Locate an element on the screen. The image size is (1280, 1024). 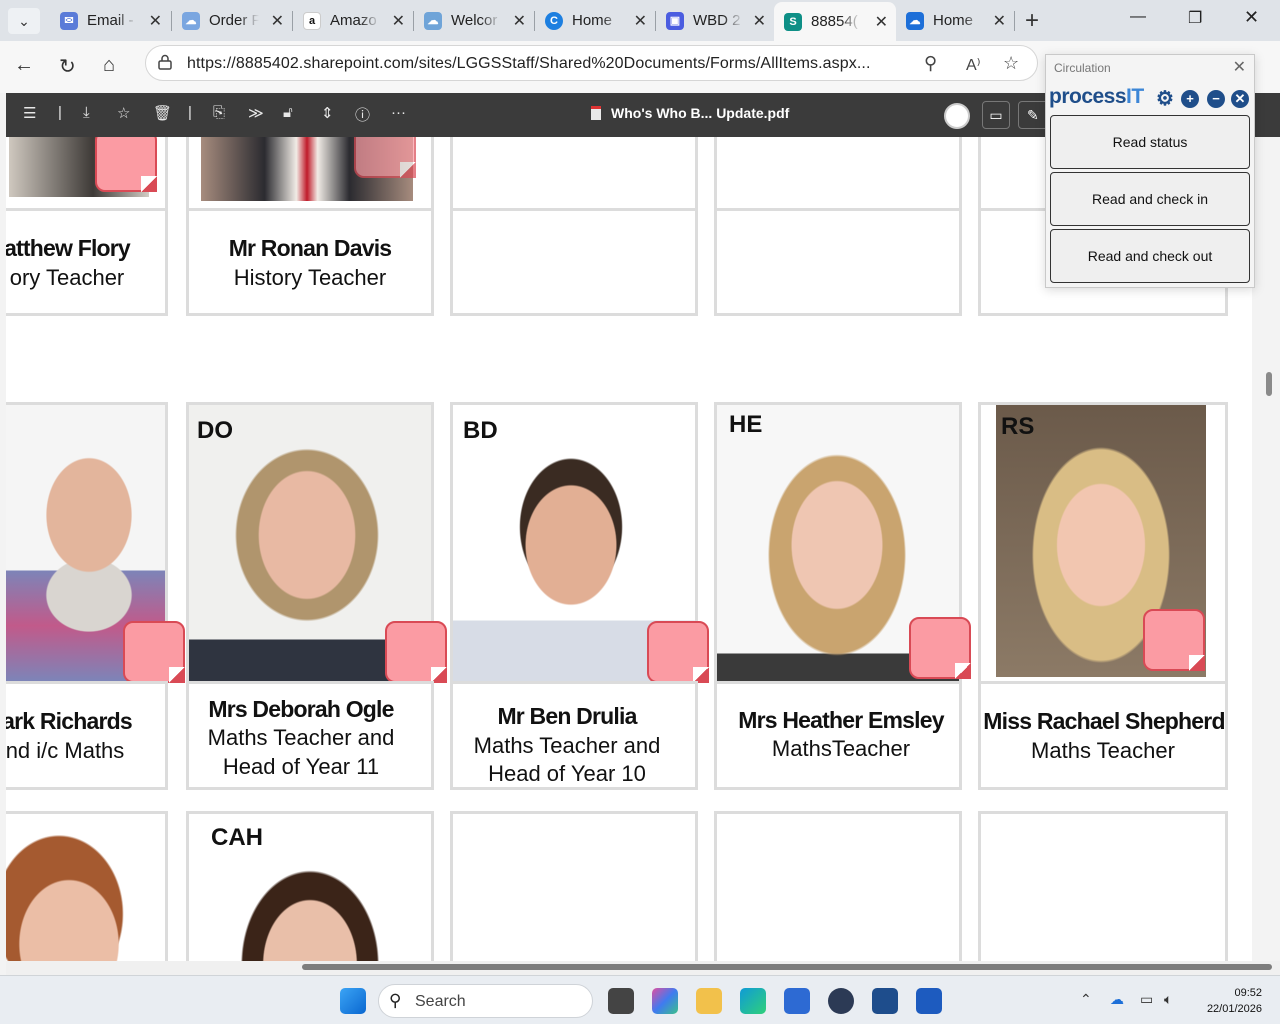
staff-name: Mrs Deborah Ogle is located at coordinates (301, 709).